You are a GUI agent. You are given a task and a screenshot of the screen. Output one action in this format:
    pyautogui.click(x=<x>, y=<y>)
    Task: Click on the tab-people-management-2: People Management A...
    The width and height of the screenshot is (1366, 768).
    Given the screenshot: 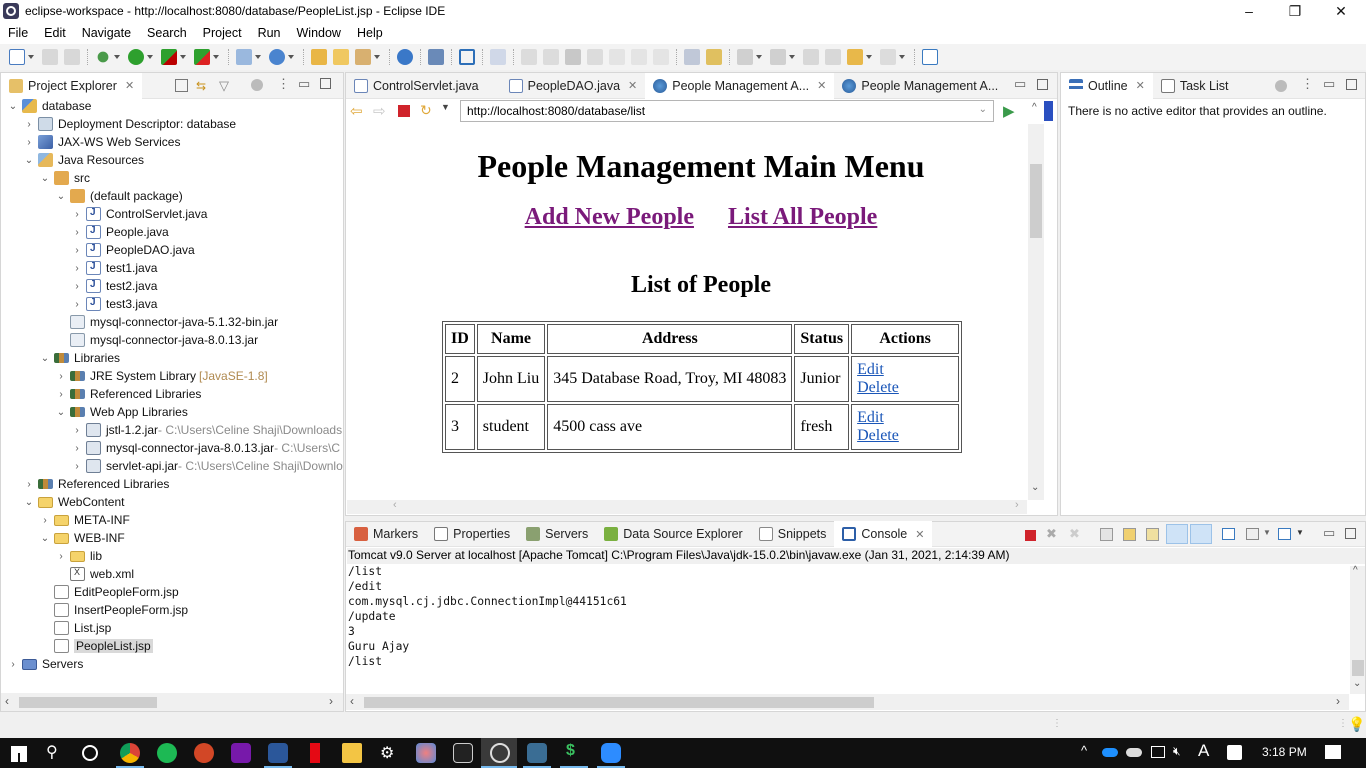 What is the action you would take?
    pyautogui.click(x=920, y=86)
    